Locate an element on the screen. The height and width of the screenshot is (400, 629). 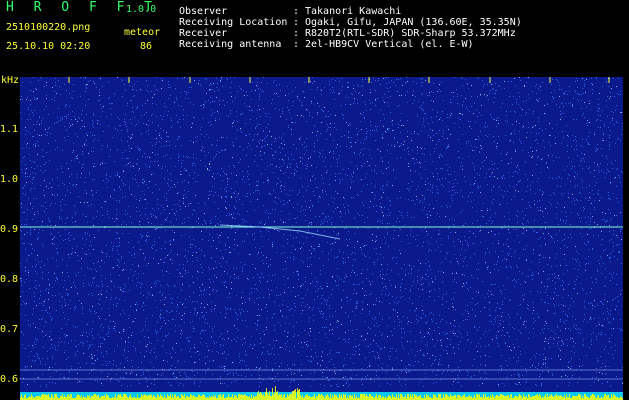
y-tick-label: 0.9 is located at coordinates (9, 229).